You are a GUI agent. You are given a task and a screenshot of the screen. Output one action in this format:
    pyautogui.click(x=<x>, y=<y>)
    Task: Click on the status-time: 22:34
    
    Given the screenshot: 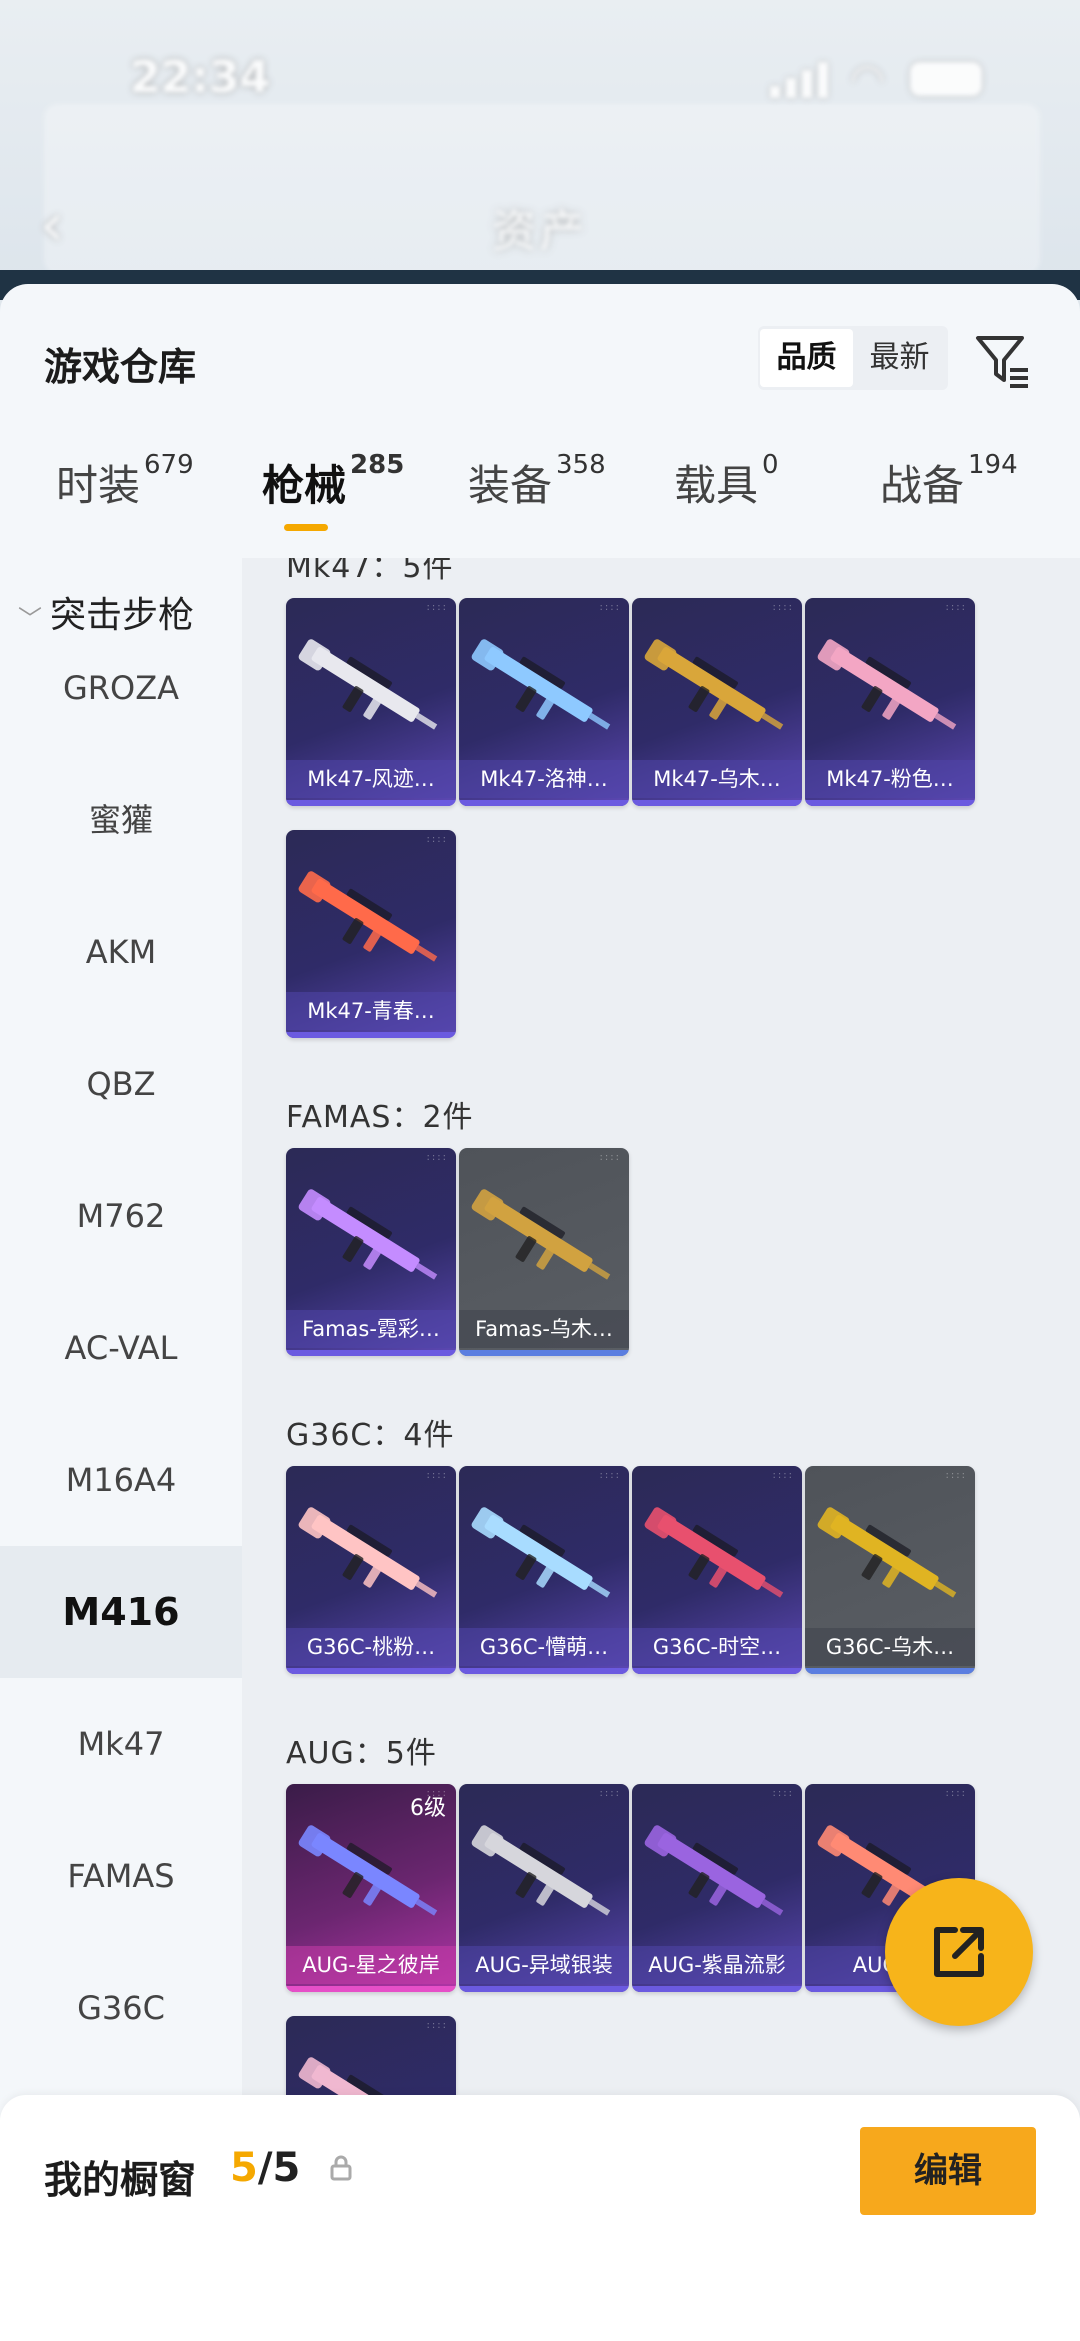 What is the action you would take?
    pyautogui.click(x=200, y=77)
    